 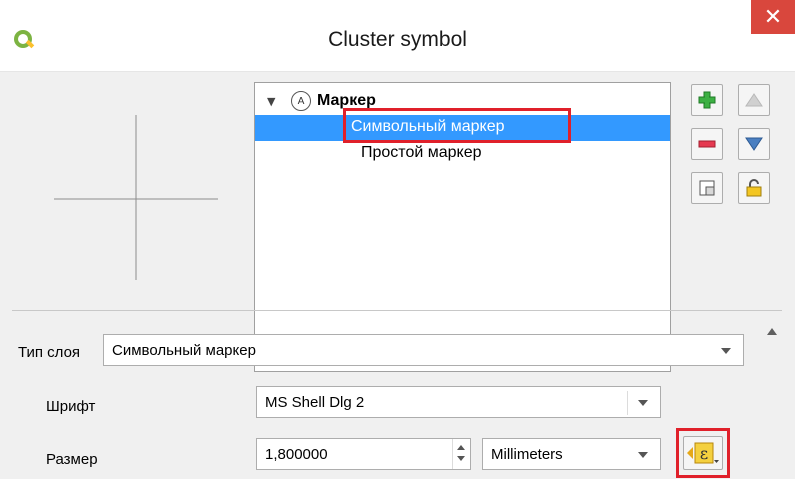 What do you see at coordinates (315, 402) in the screenshot?
I see `font-value: MS Shell Dlg 2` at bounding box center [315, 402].